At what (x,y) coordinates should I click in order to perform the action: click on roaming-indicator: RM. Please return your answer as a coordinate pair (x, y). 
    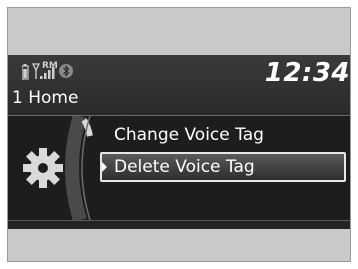
    Looking at the image, I should click on (50, 66).